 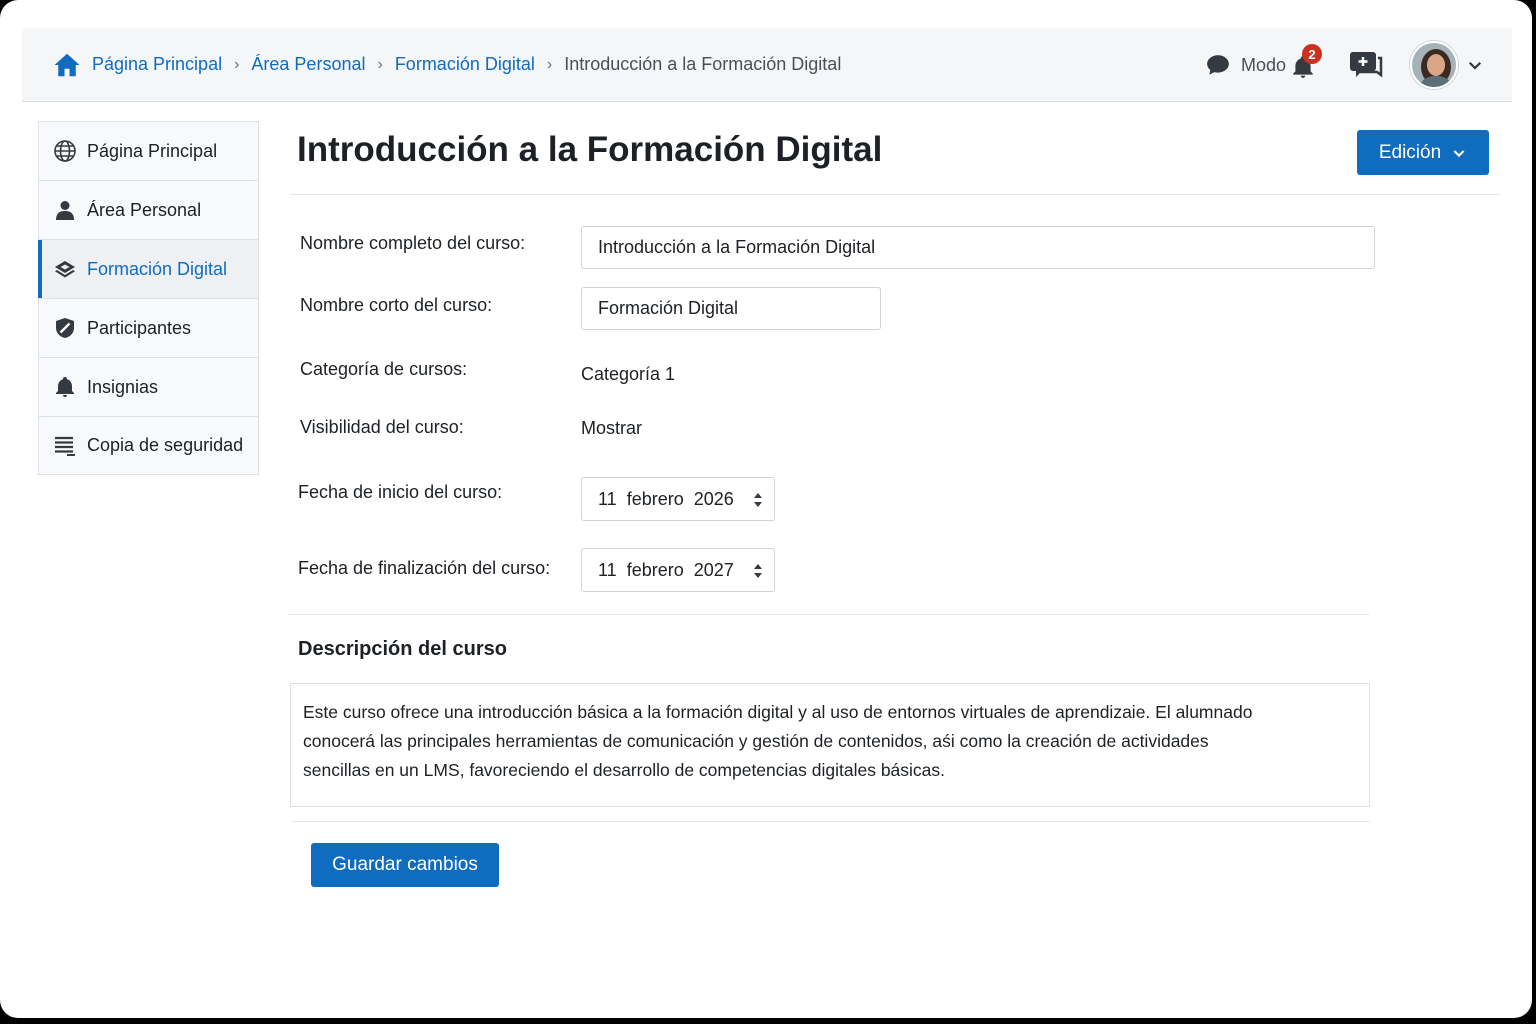 I want to click on avatar-image, so click(x=1434, y=65).